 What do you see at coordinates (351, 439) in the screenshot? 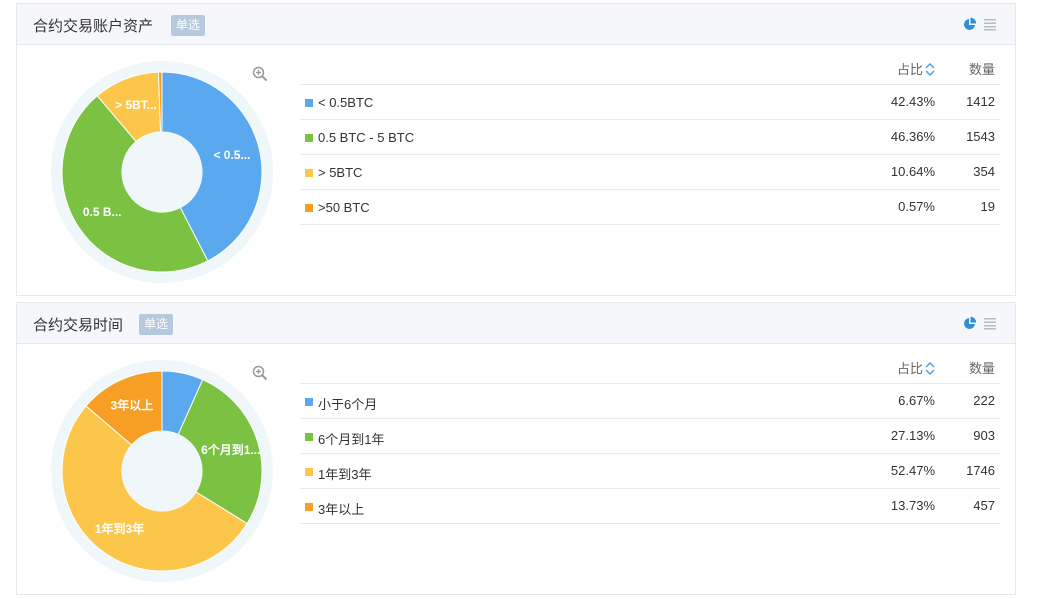
I see `row-label: 6个月到1年` at bounding box center [351, 439].